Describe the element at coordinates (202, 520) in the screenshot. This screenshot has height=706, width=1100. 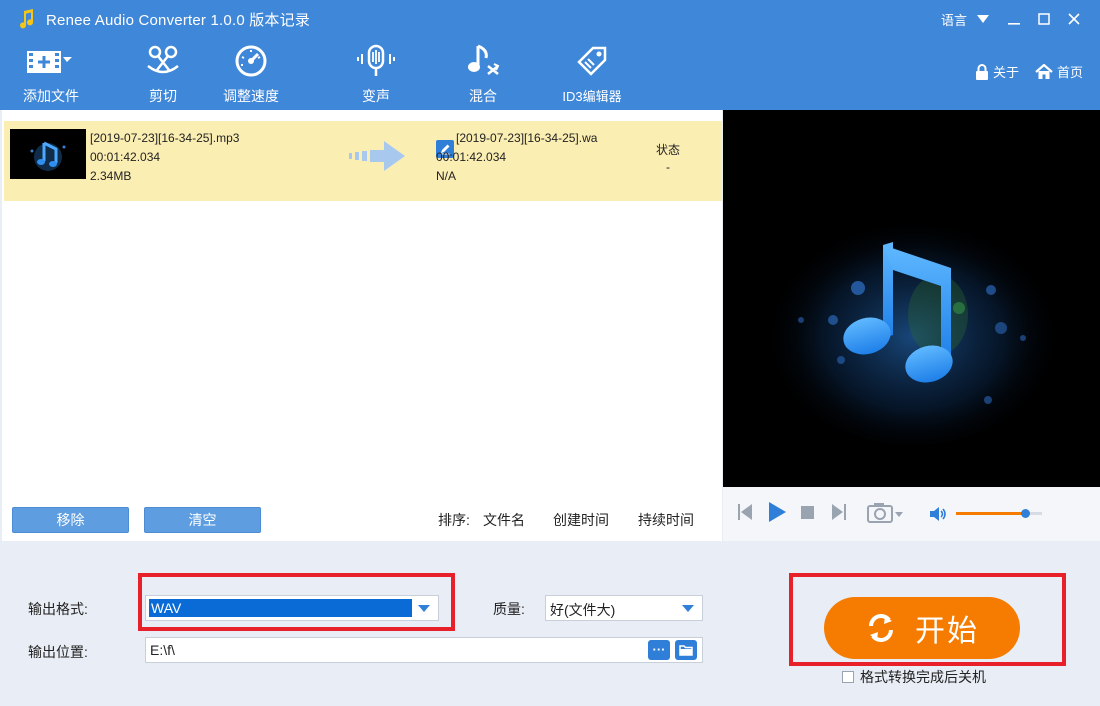
I see `clear-button: 清空` at that location.